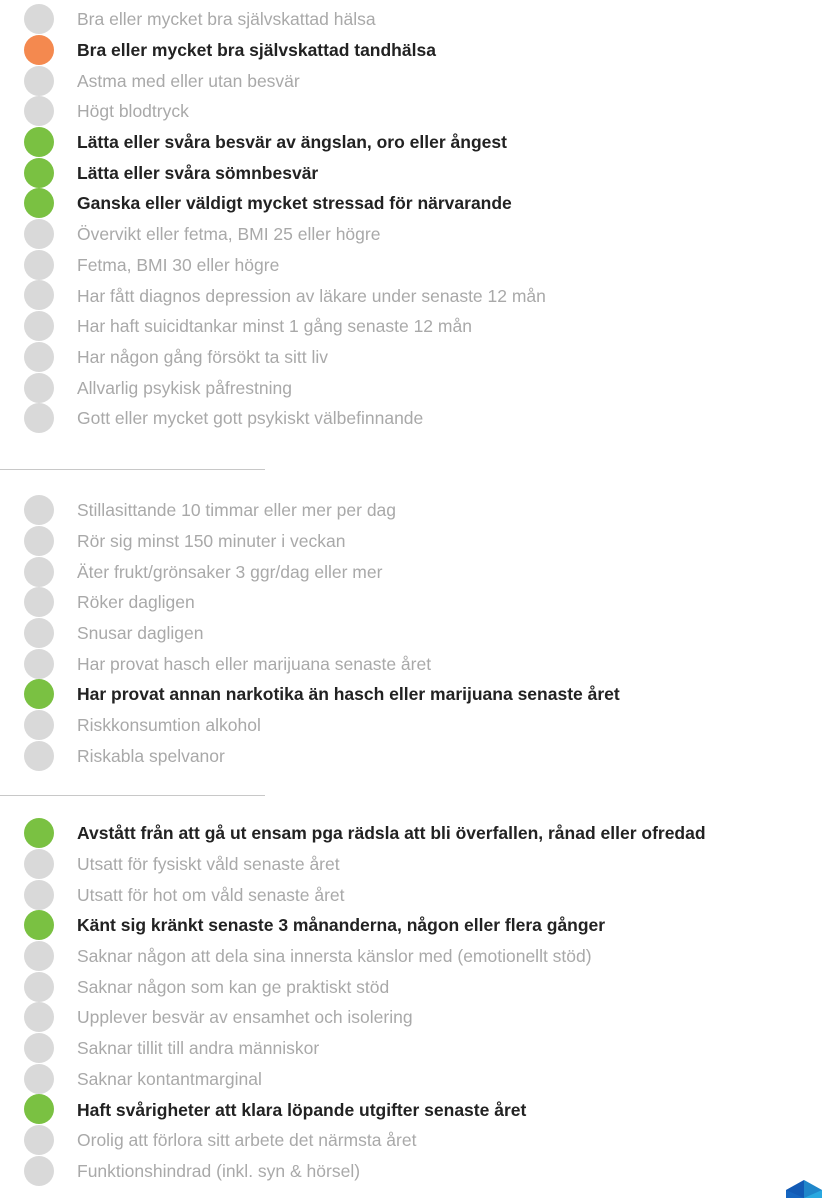 This screenshot has height=1198, width=830. Describe the element at coordinates (427, 864) in the screenshot. I see `indicator-row: Utsatt för fysiskt våld senaste året` at that location.